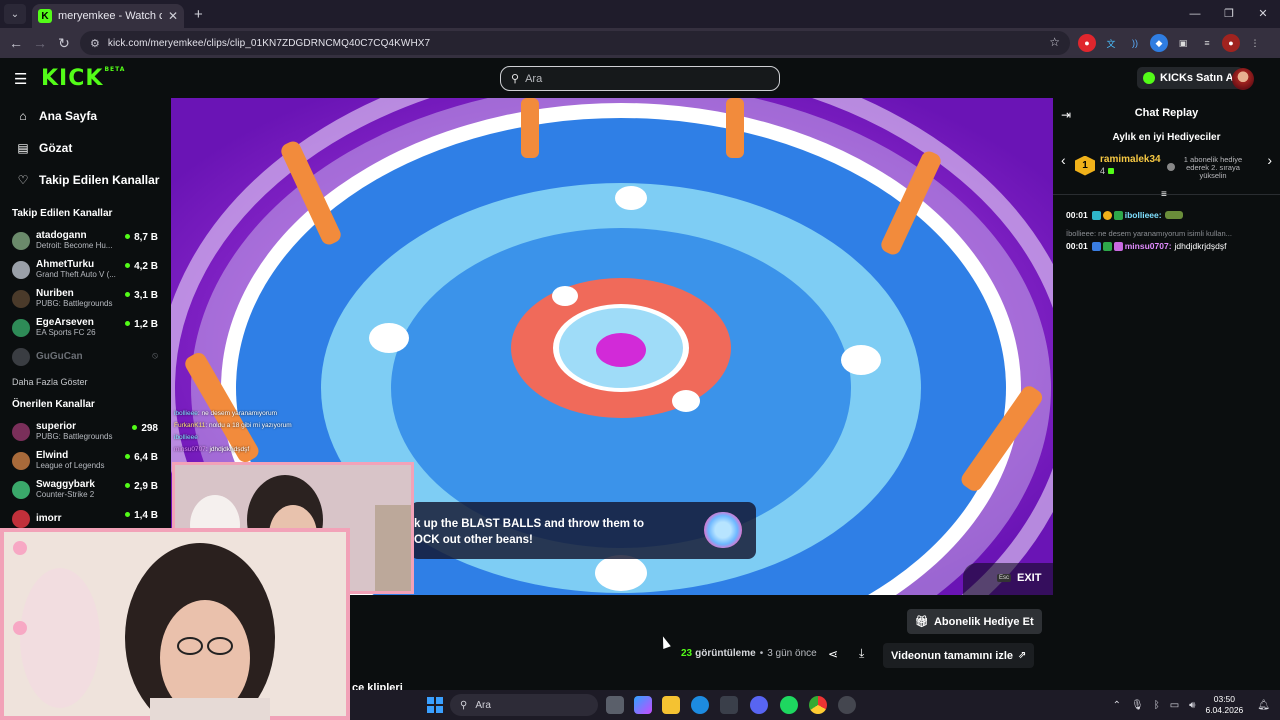 This screenshot has width=1280, height=720. Describe the element at coordinates (1137, 705) in the screenshot. I see `microphone-icon: 🎙︎` at that location.